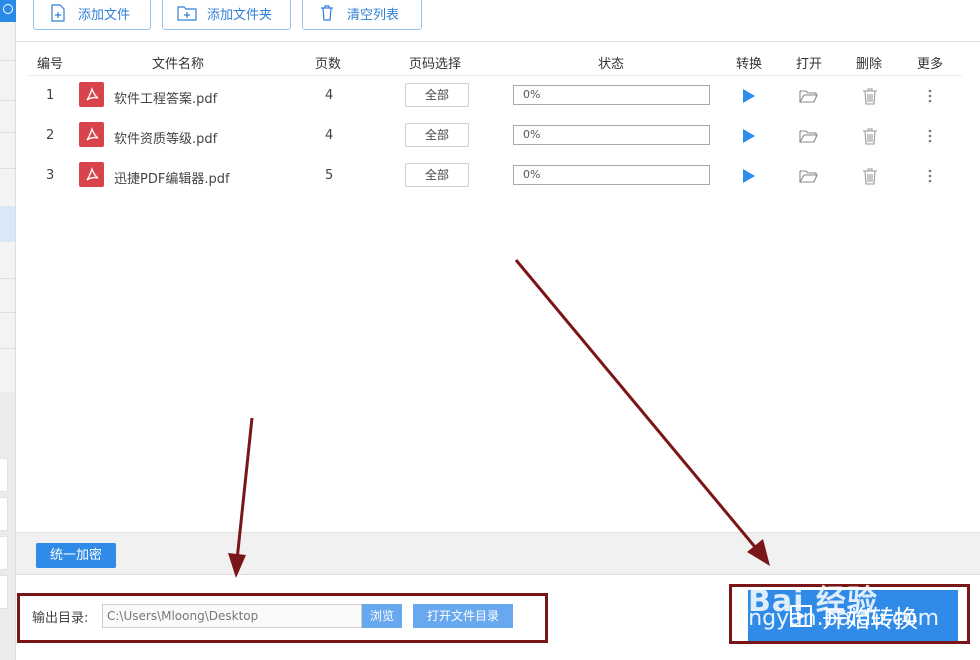 The width and height of the screenshot is (980, 660). Describe the element at coordinates (172, 179) in the screenshot. I see `row-filename: 迅捷PDF编辑器.pdf` at that location.